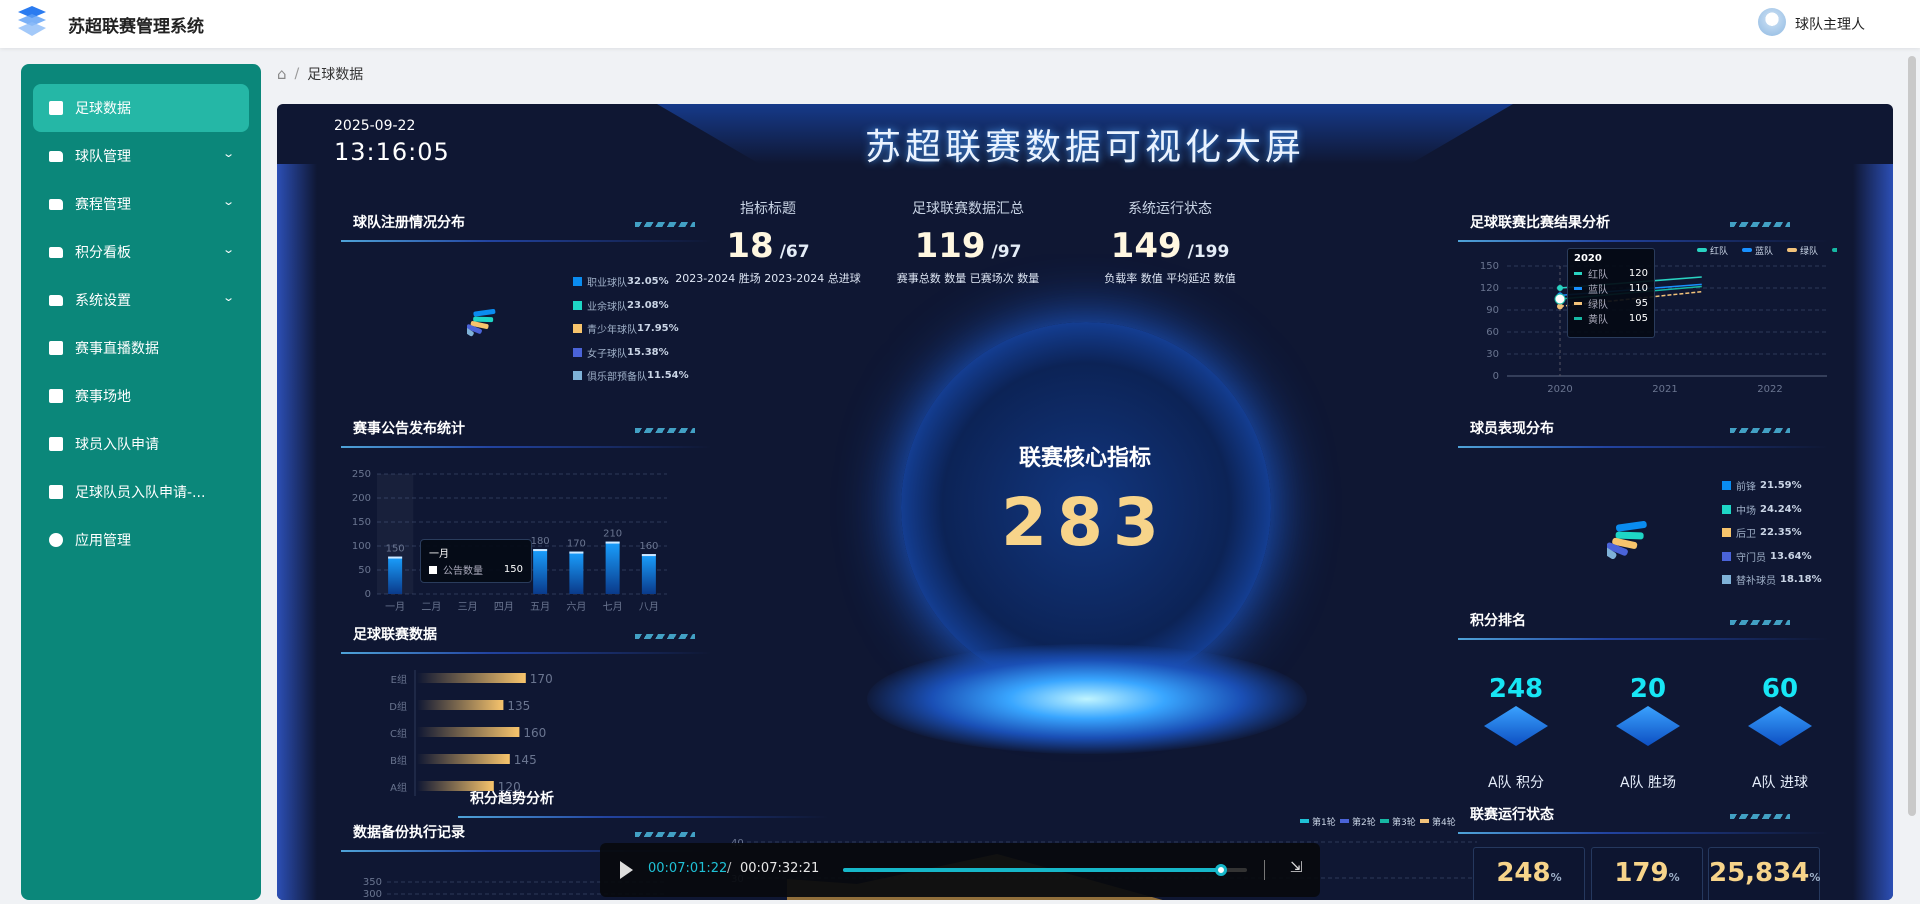 This screenshot has width=1920, height=904. What do you see at coordinates (631, 306) in the screenshot?
I see `legend-item: 业余球队 23.08%` at bounding box center [631, 306].